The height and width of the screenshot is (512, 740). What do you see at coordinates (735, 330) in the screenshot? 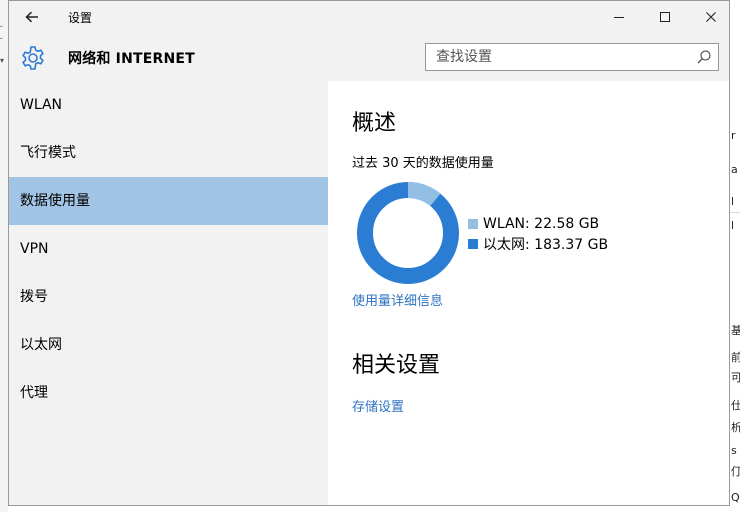
I see `background-text-fragment: 基` at bounding box center [735, 330].